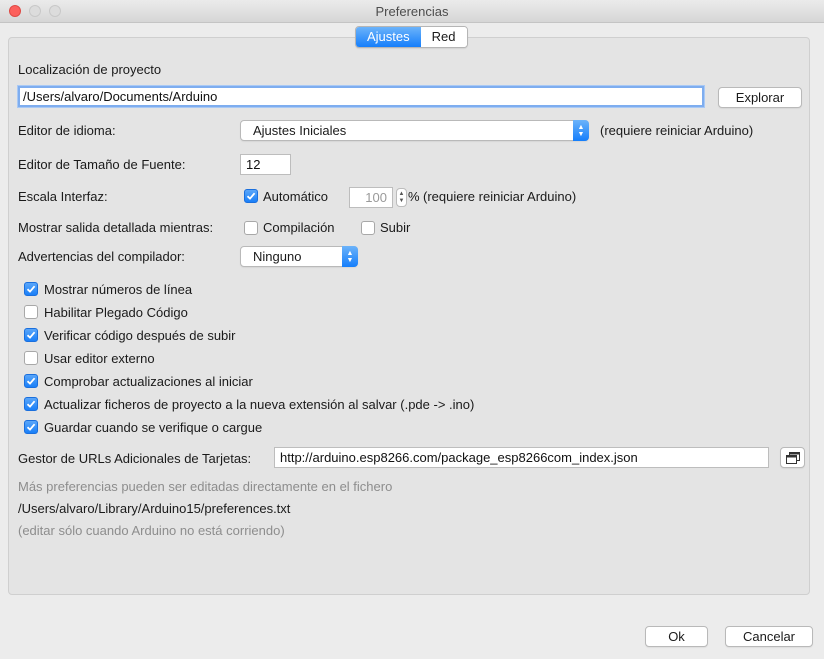 The width and height of the screenshot is (824, 659). What do you see at coordinates (153, 427) in the screenshot?
I see `option-save-on-verify-label: Guardar cuando se verifique o cargue` at bounding box center [153, 427].